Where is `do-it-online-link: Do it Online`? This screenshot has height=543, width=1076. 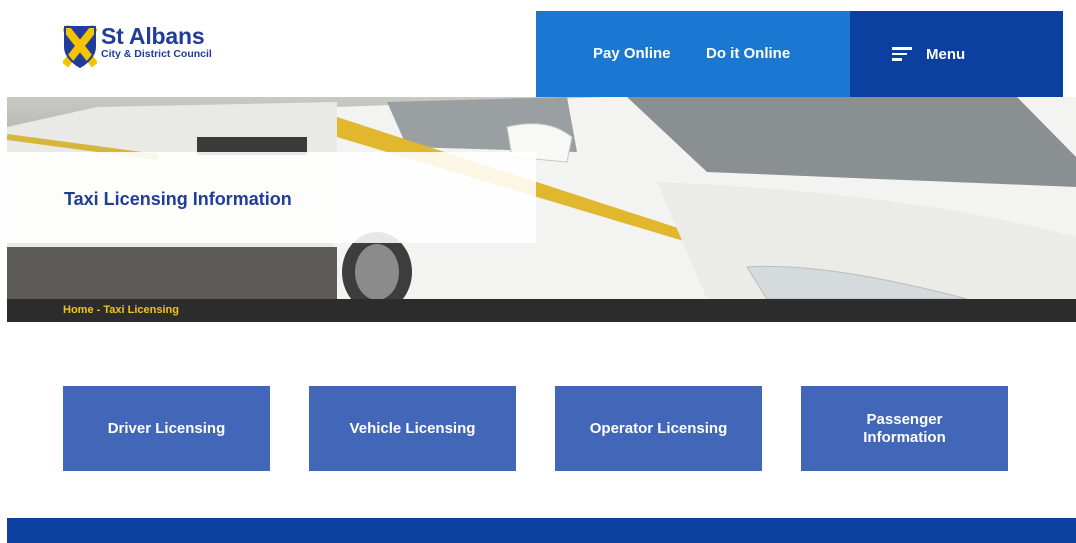 do-it-online-link: Do it Online is located at coordinates (748, 53).